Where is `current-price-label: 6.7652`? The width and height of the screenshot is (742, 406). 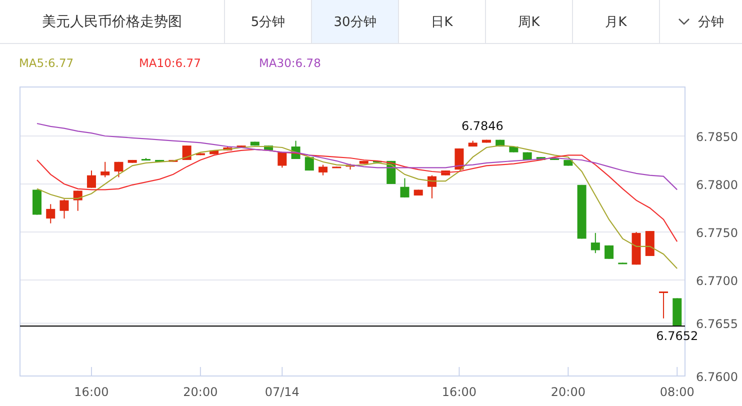
current-price-label: 6.7652 is located at coordinates (677, 336).